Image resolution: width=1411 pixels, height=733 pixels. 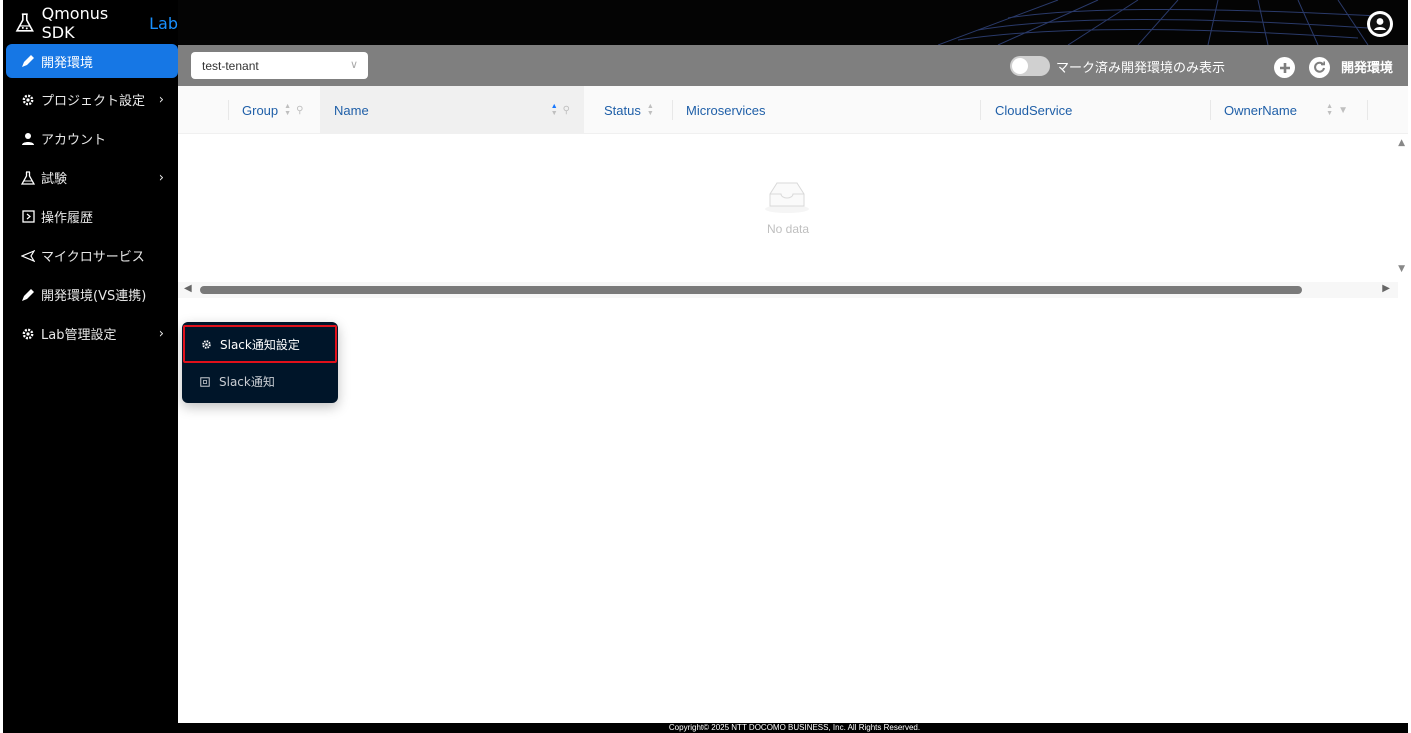 What do you see at coordinates (1020, 66) in the screenshot?
I see `toggle-knob` at bounding box center [1020, 66].